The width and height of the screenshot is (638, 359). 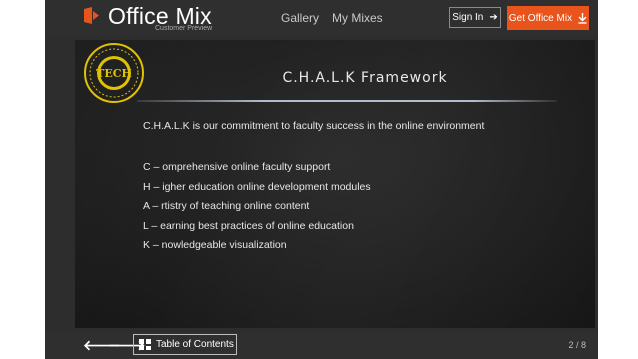 I want to click on sign-in-button: Sign In ➔, so click(x=475, y=17).